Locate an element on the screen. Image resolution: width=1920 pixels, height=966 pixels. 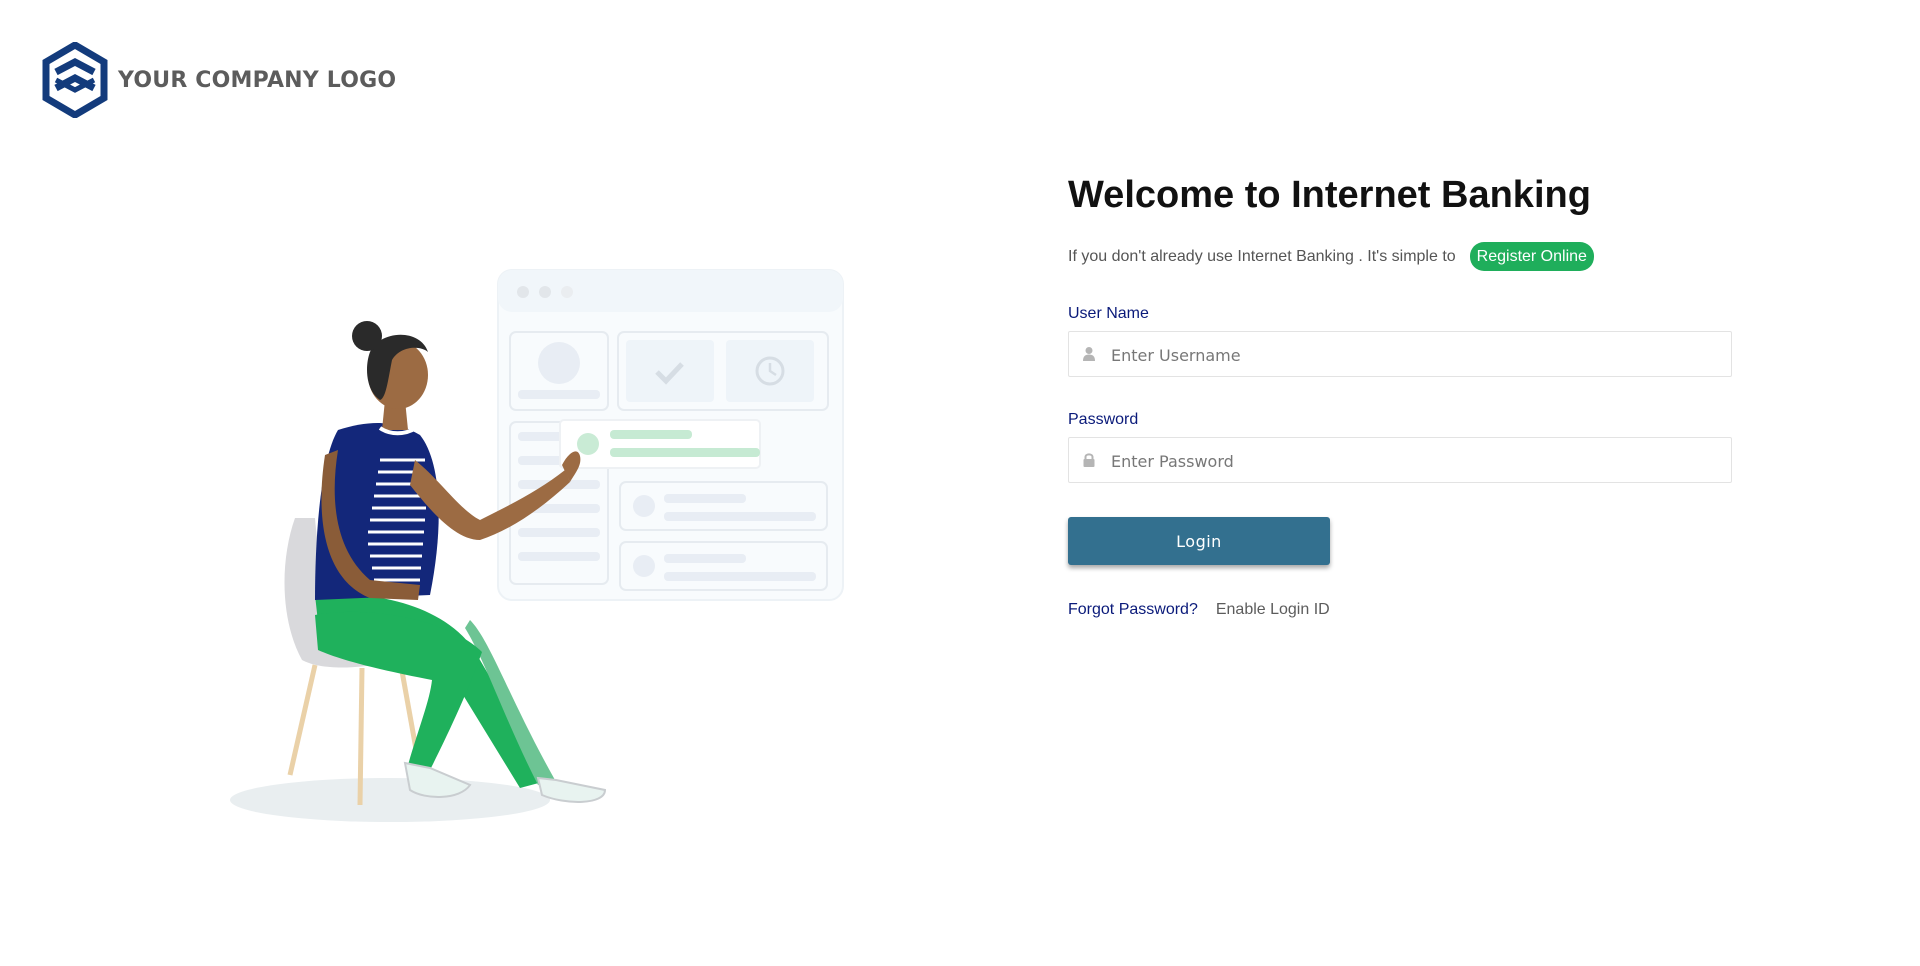
floor-shadow is located at coordinates (390, 800).